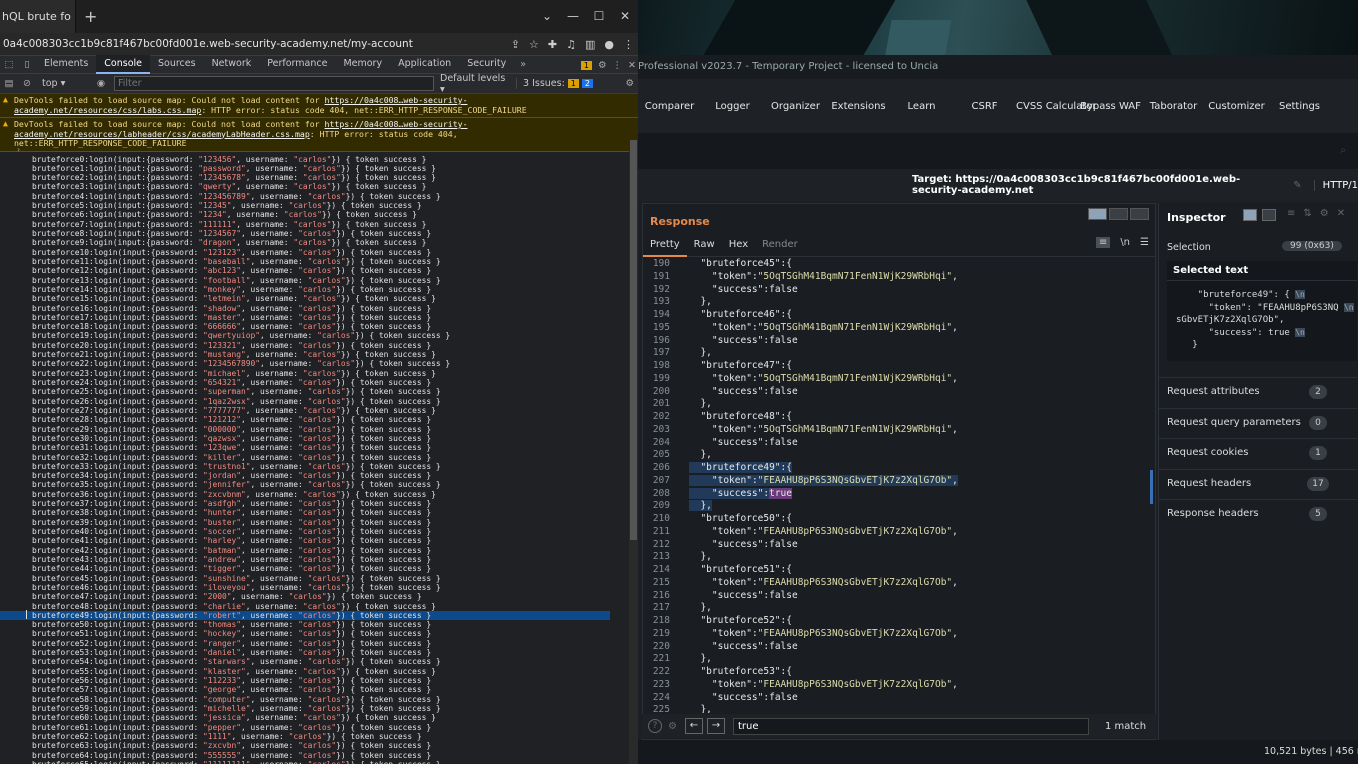  What do you see at coordinates (795, 106) in the screenshot?
I see `menu-organizer: Organizer` at bounding box center [795, 106].